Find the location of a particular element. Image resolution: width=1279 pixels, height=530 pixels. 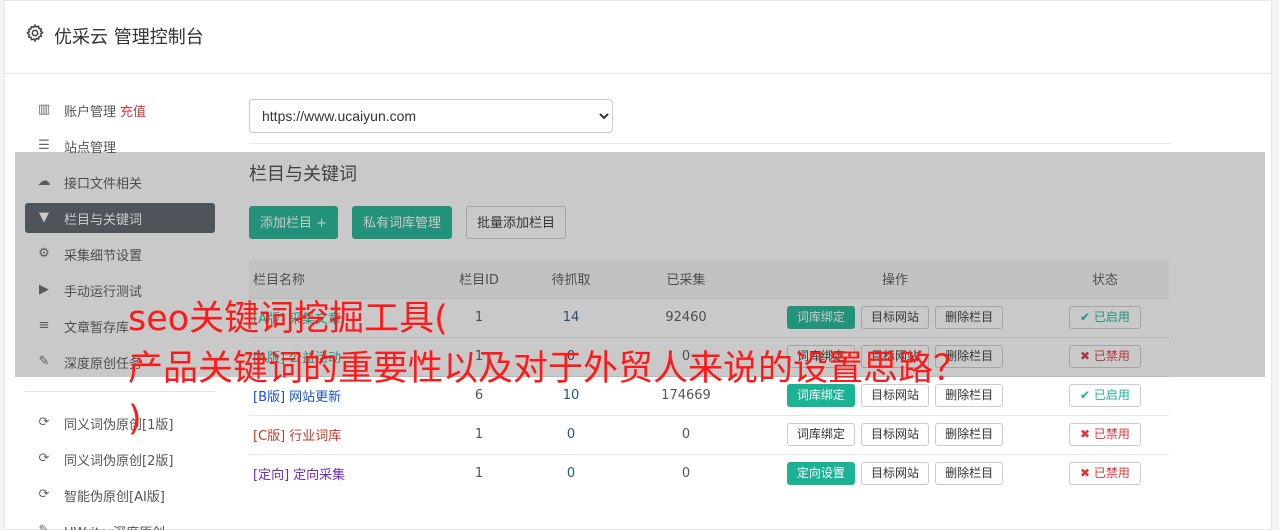

sidebar-item-label: 账户管理 充值 is located at coordinates (105, 110).